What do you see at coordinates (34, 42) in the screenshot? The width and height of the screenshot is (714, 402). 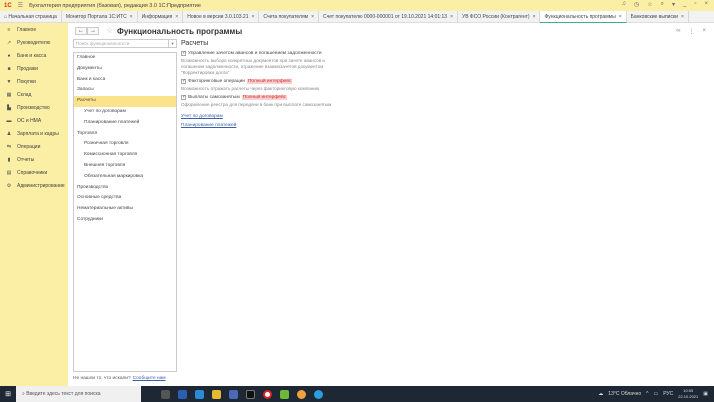 I see `sidebar-item: ↗ Руководителю` at bounding box center [34, 42].